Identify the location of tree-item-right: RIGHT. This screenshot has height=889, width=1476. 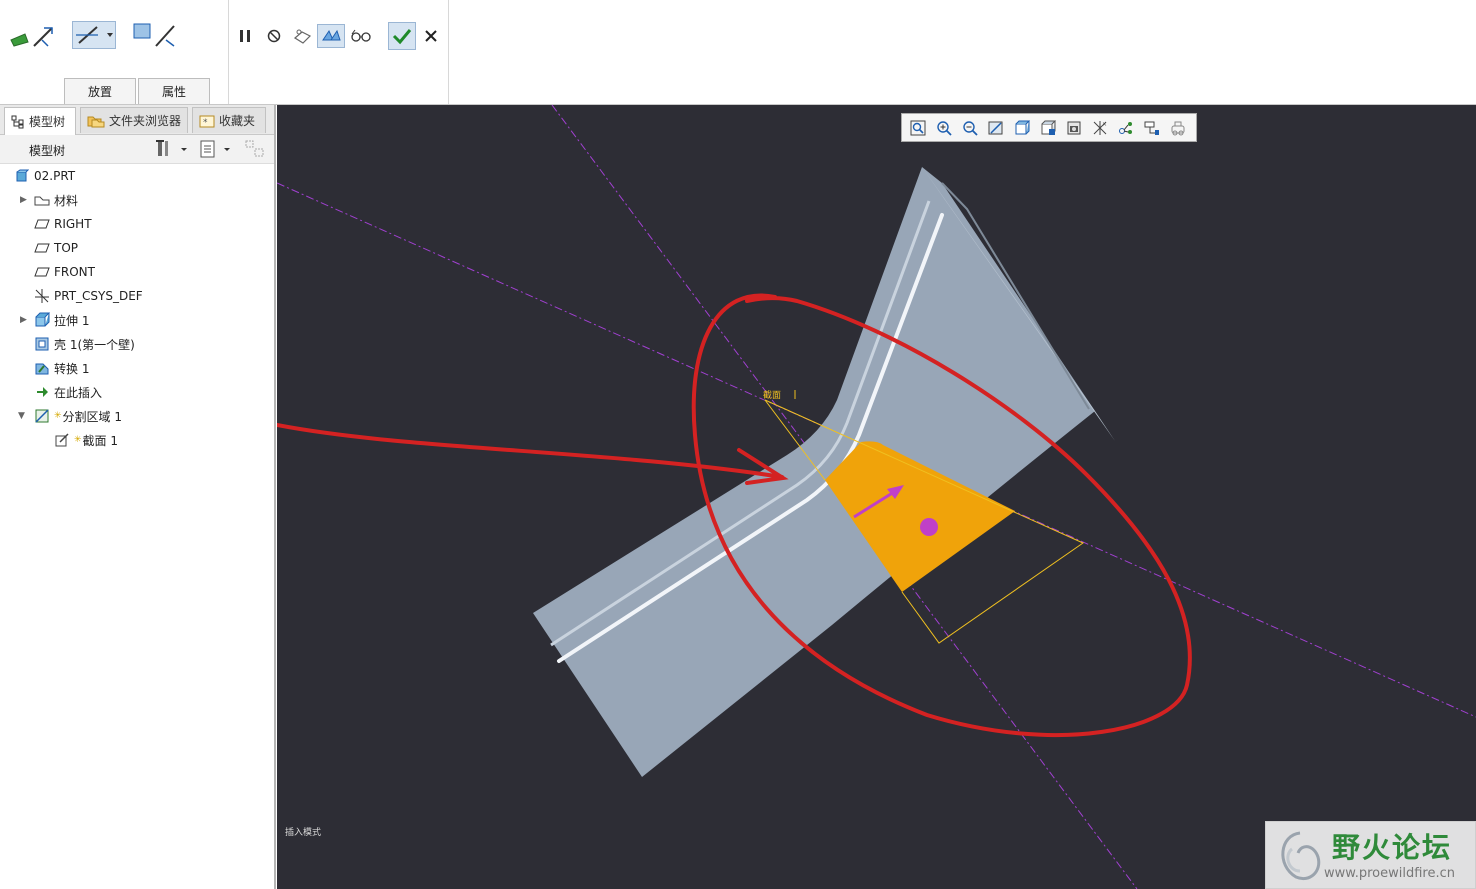
(63, 224).